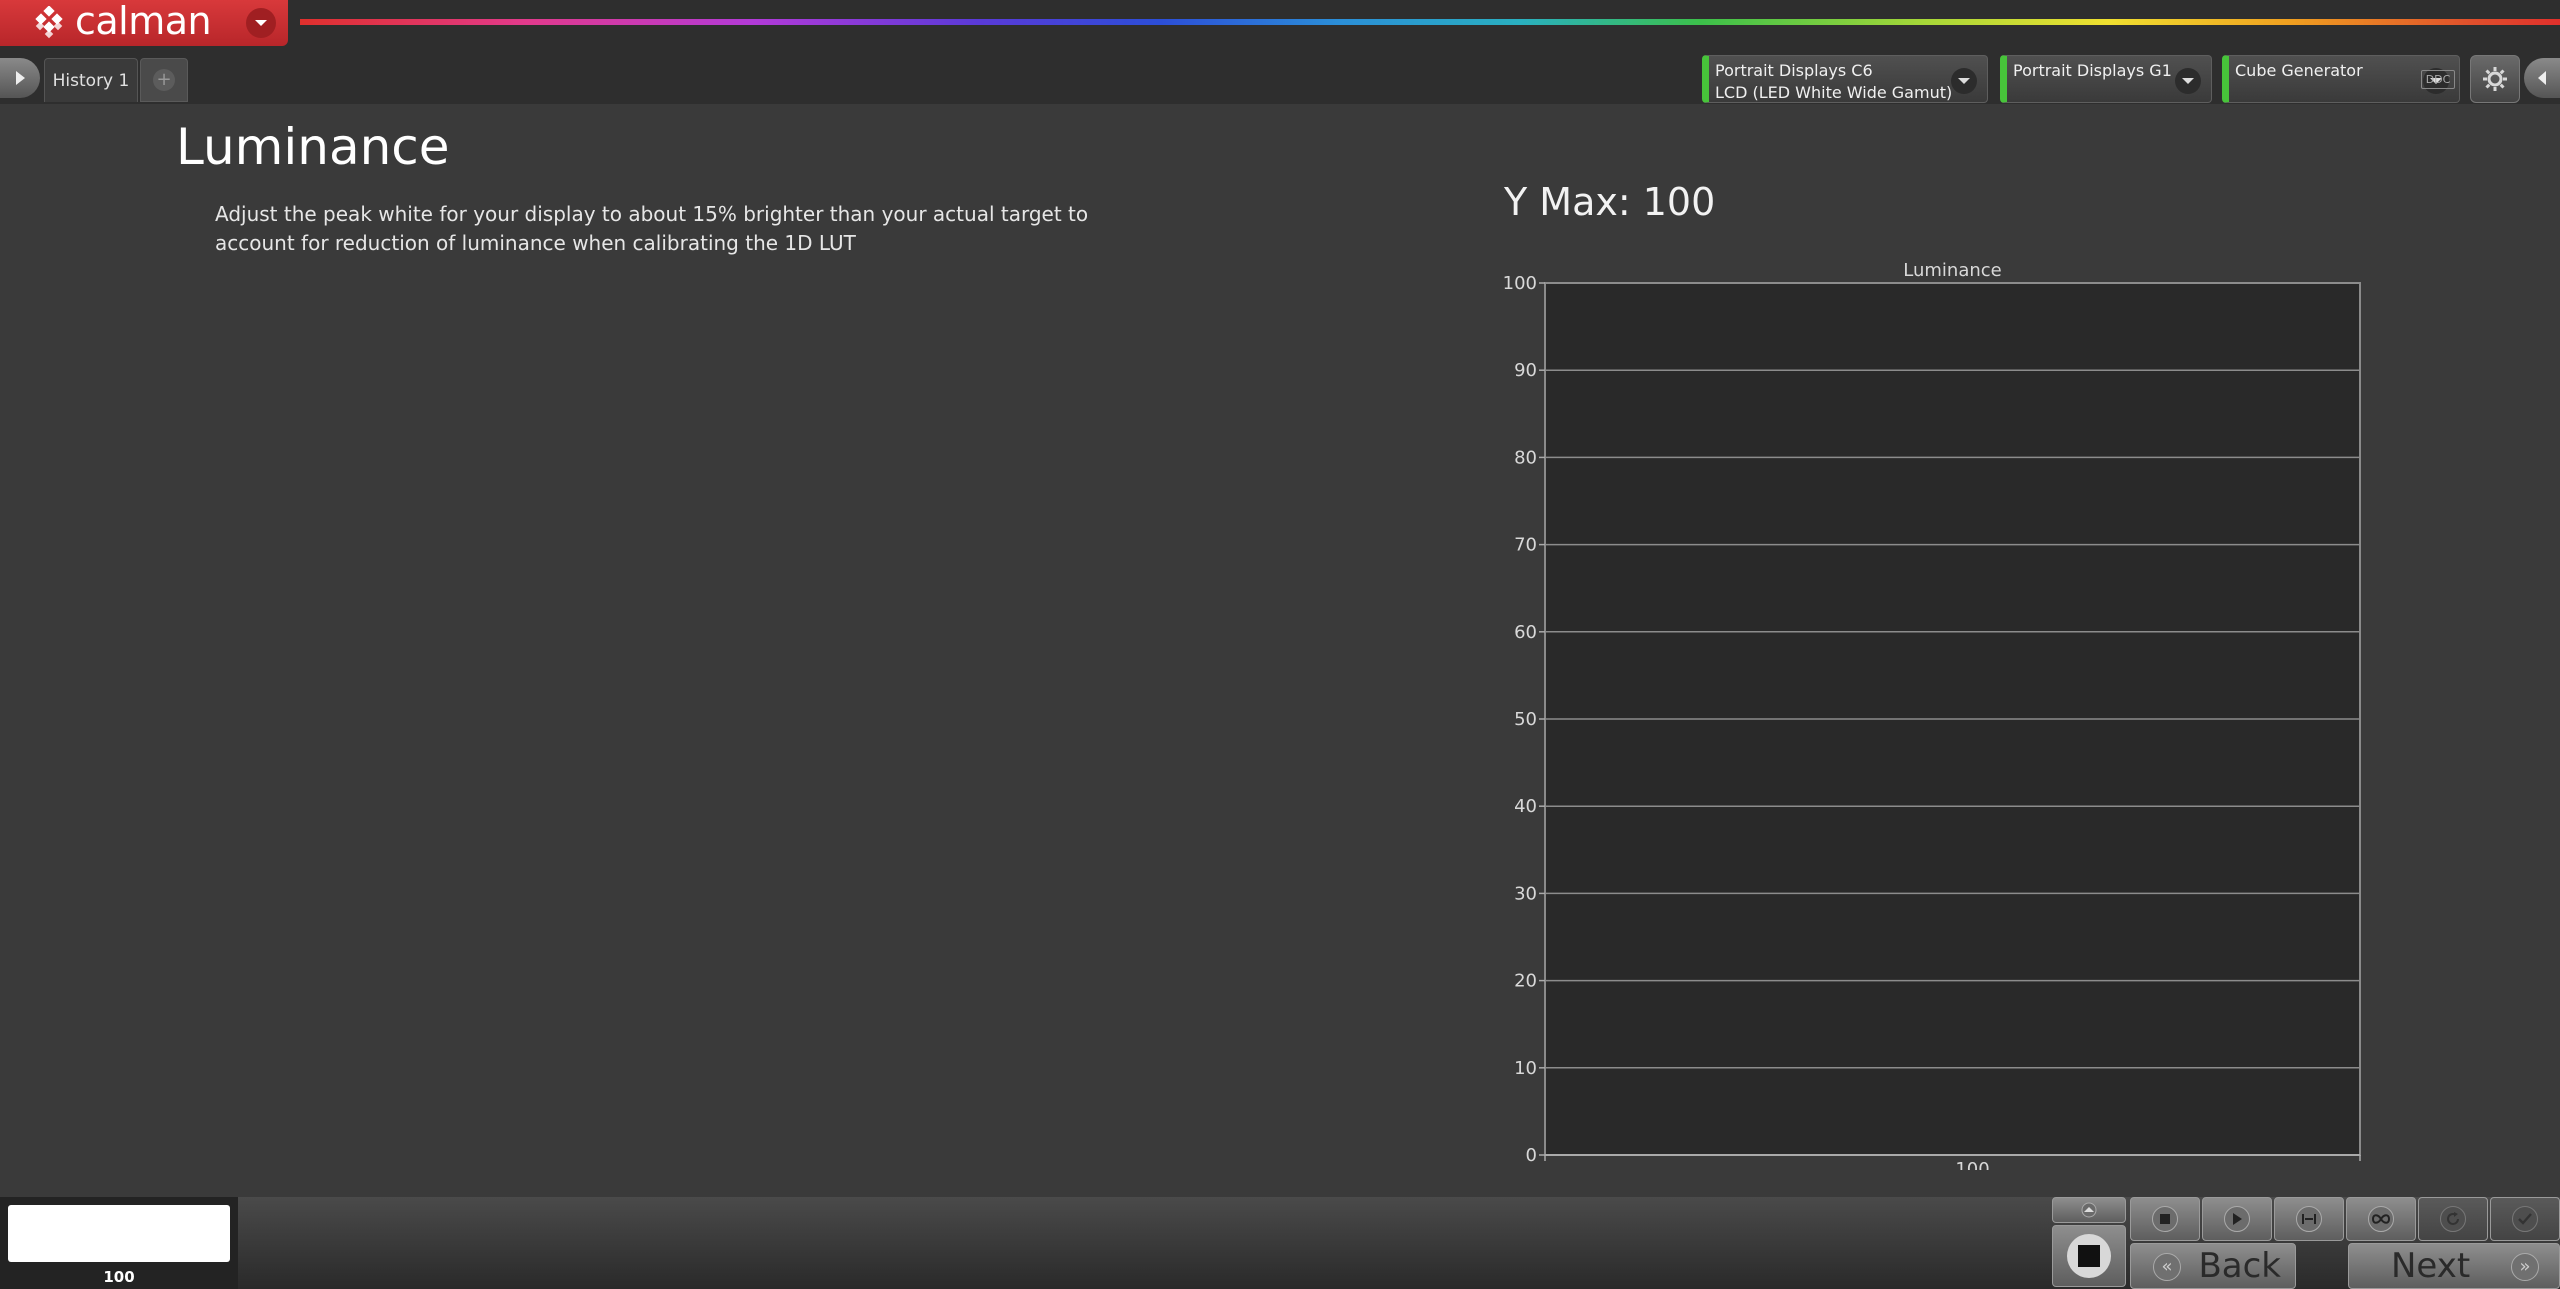  I want to click on x-tick-label: 100, so click(1972, 1164).